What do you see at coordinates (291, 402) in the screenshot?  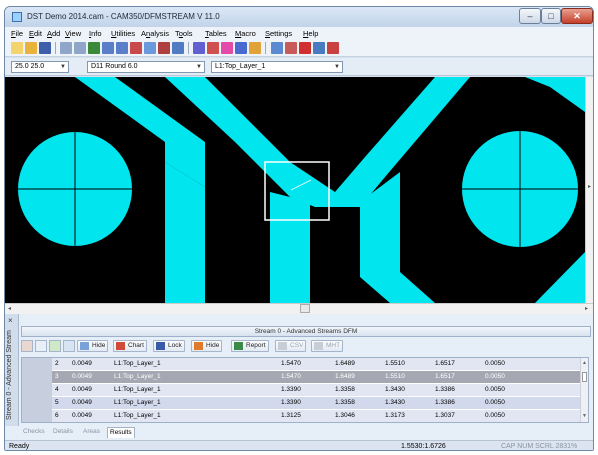 I see `cell-a: 1.3390` at bounding box center [291, 402].